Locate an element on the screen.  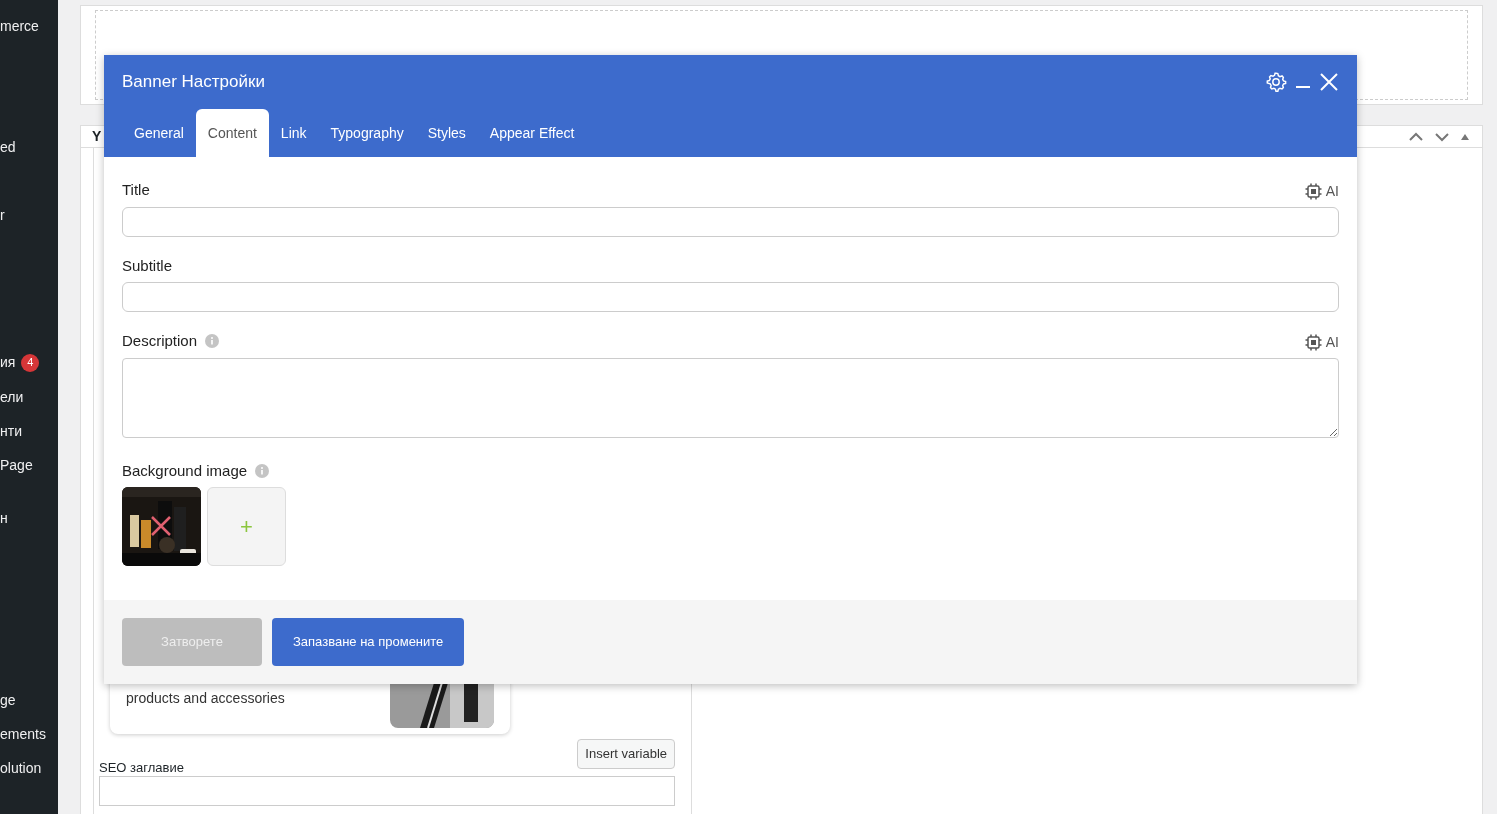
tab: Styles is located at coordinates (446, 133).